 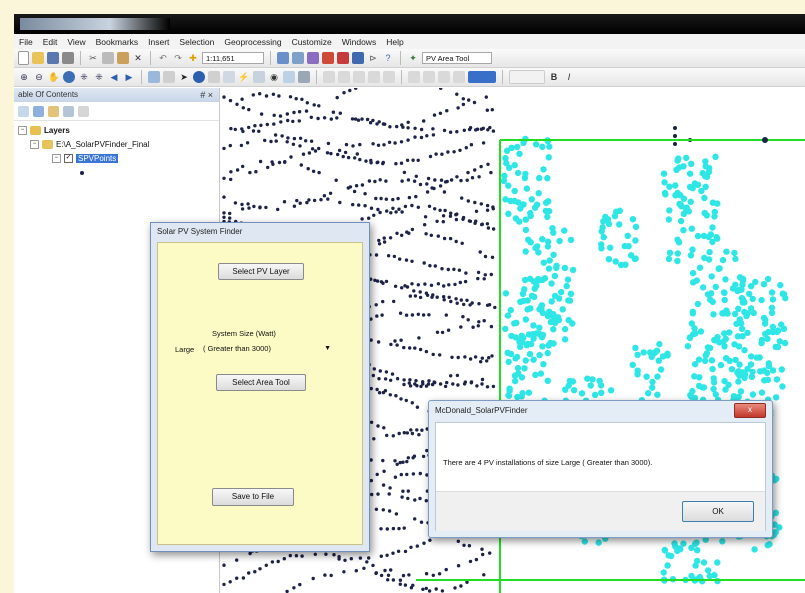 What do you see at coordinates (184, 77) in the screenshot?
I see `select-elements-icon: ➤` at bounding box center [184, 77].